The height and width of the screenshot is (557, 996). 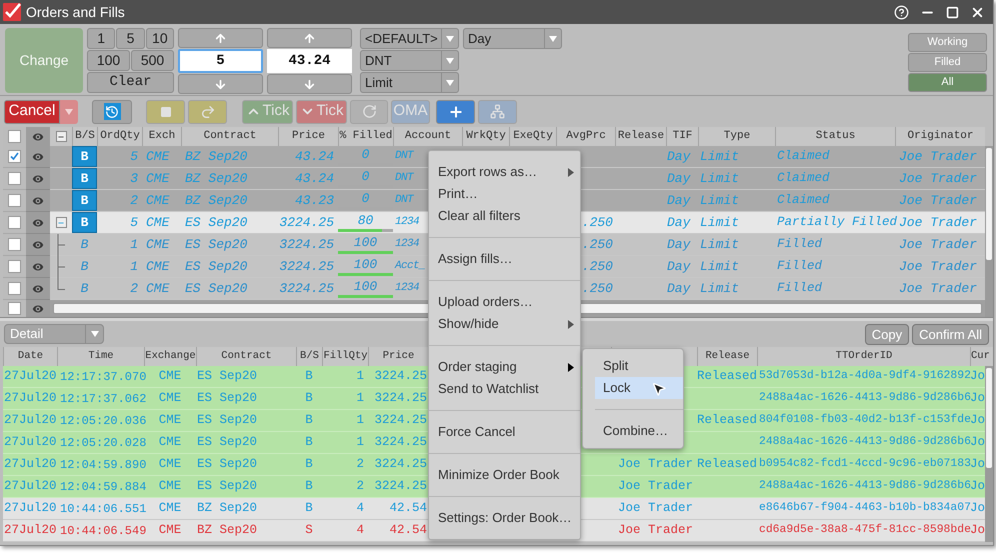 What do you see at coordinates (865, 530) in the screenshot?
I see `table-cell-text: cd6a9d5e-38a8-475f-81cc-8598bde` at bounding box center [865, 530].